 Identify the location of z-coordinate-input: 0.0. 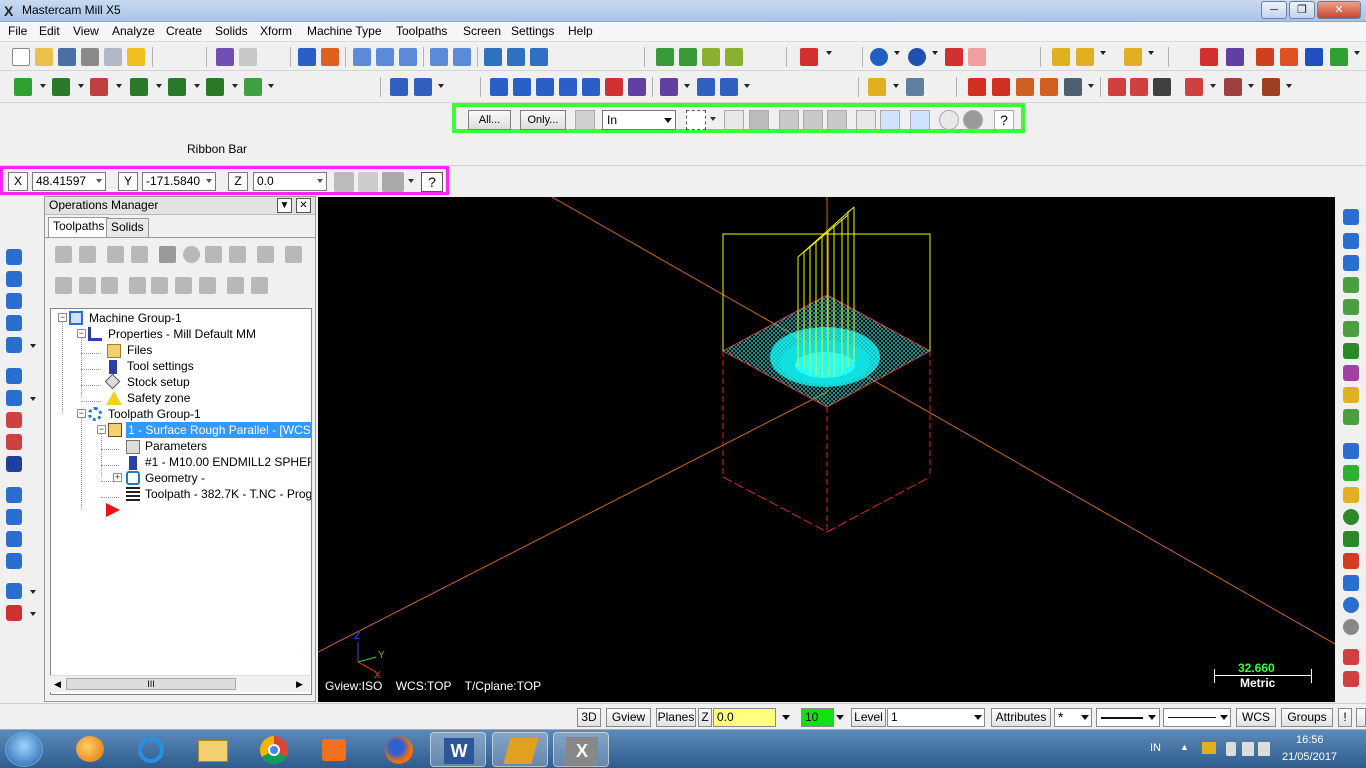
(290, 181).